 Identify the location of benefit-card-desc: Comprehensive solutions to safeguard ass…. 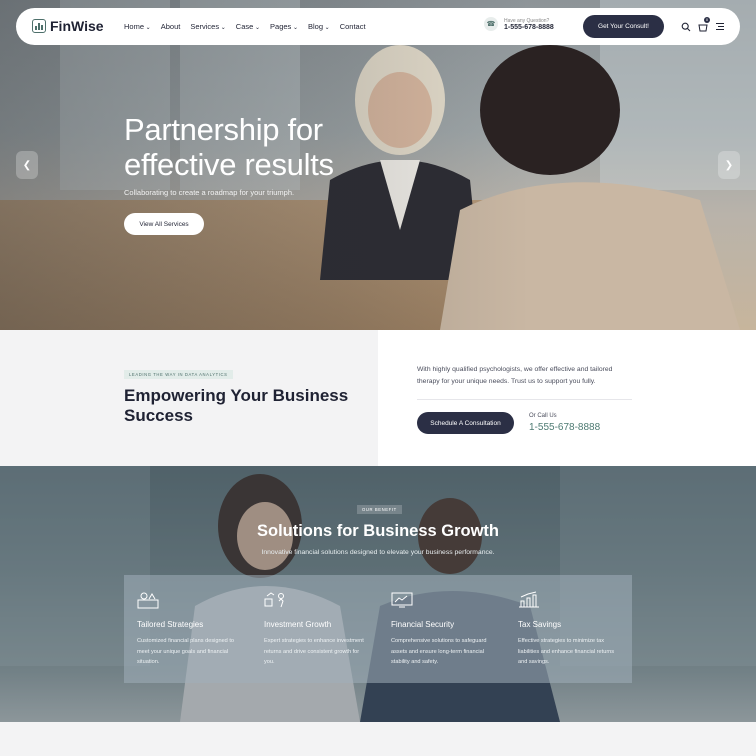
(439, 651).